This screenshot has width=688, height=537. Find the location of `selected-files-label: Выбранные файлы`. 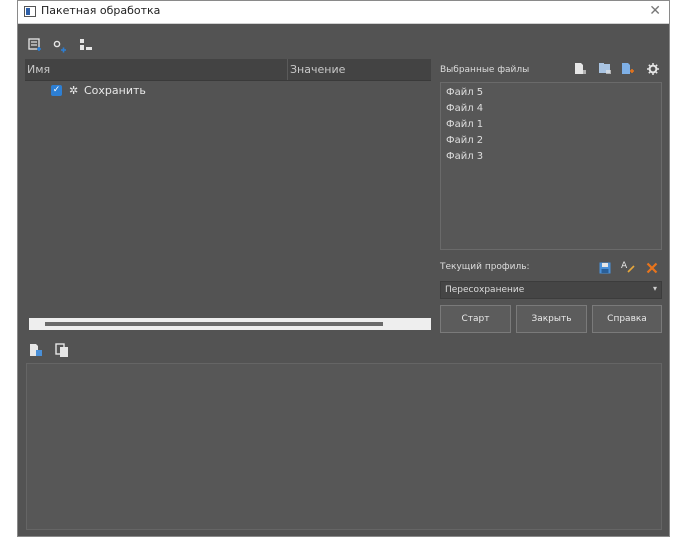

selected-files-label: Выбранные файлы is located at coordinates (485, 70).